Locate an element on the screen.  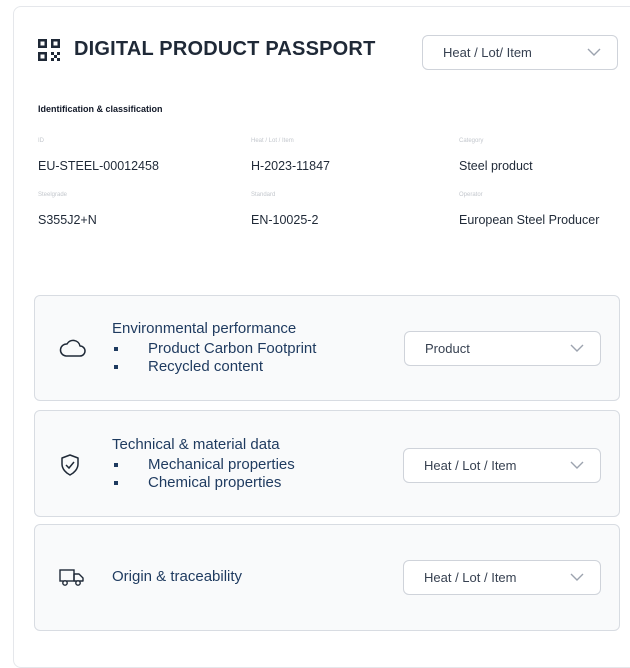
list-item: Mechanical properties is located at coordinates (203, 465).